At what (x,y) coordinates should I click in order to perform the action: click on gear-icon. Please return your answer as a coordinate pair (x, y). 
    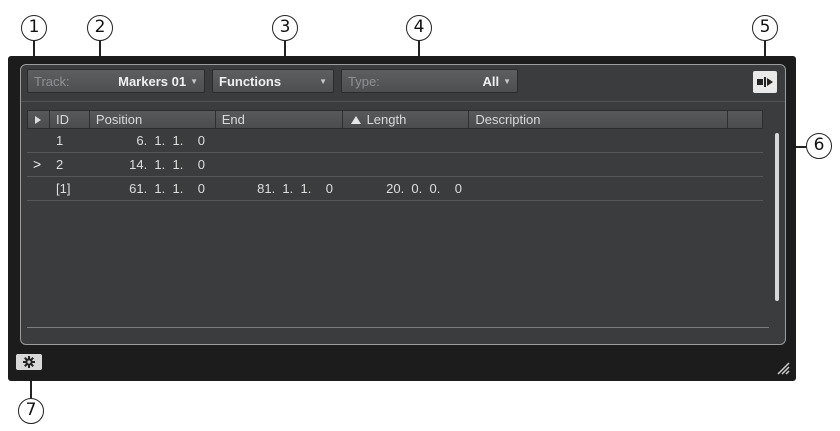
    Looking at the image, I should click on (29, 362).